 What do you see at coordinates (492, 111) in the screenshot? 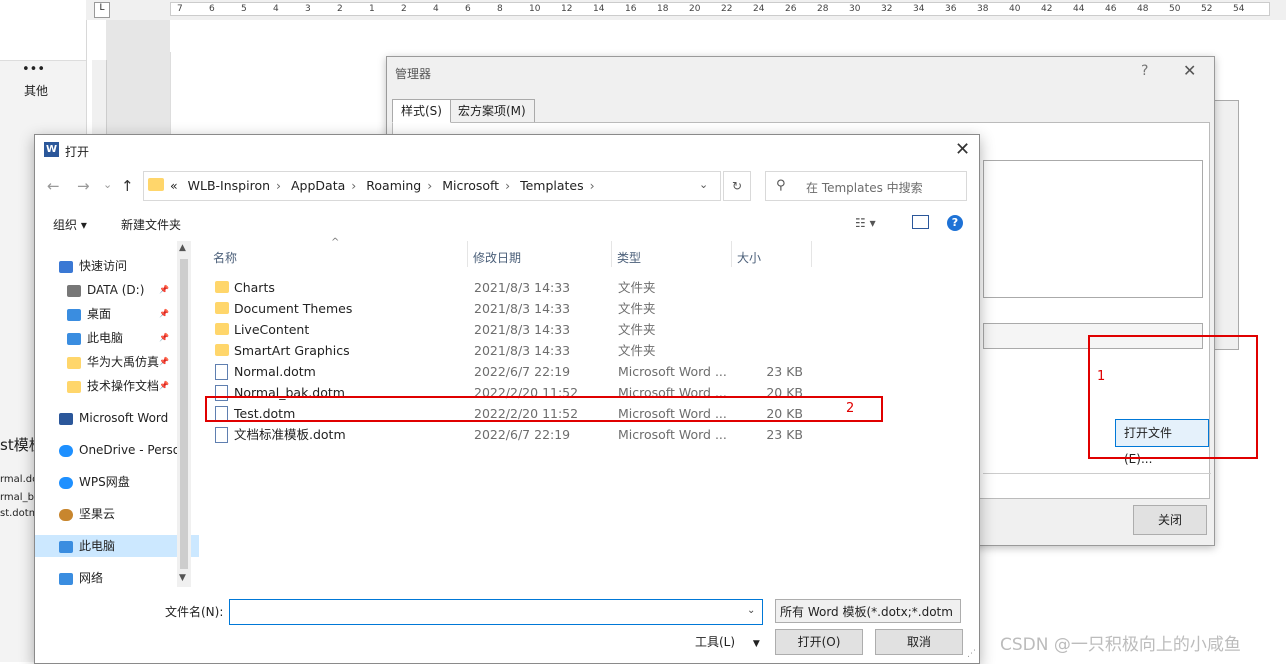
I see `tab-macro-items: 宏方案项(M)` at bounding box center [492, 111].